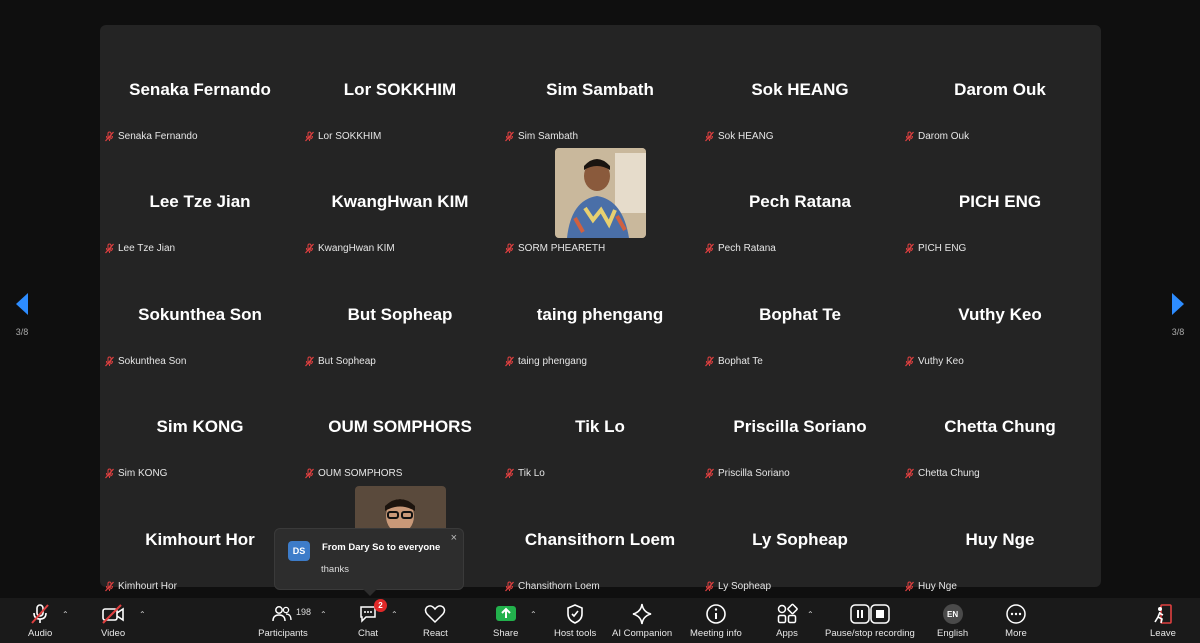 The width and height of the screenshot is (1200, 643). I want to click on more-button: More, so click(1016, 621).